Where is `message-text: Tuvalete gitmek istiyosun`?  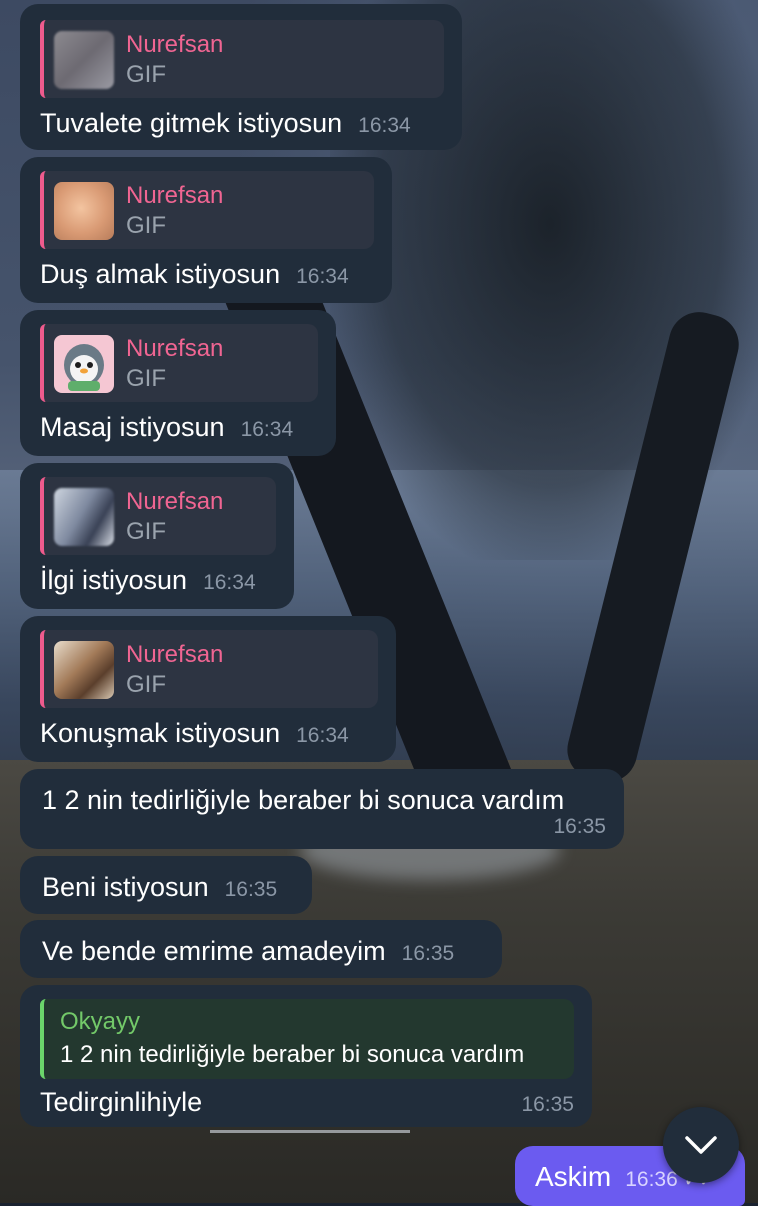
message-text: Tuvalete gitmek istiyosun is located at coordinates (191, 123).